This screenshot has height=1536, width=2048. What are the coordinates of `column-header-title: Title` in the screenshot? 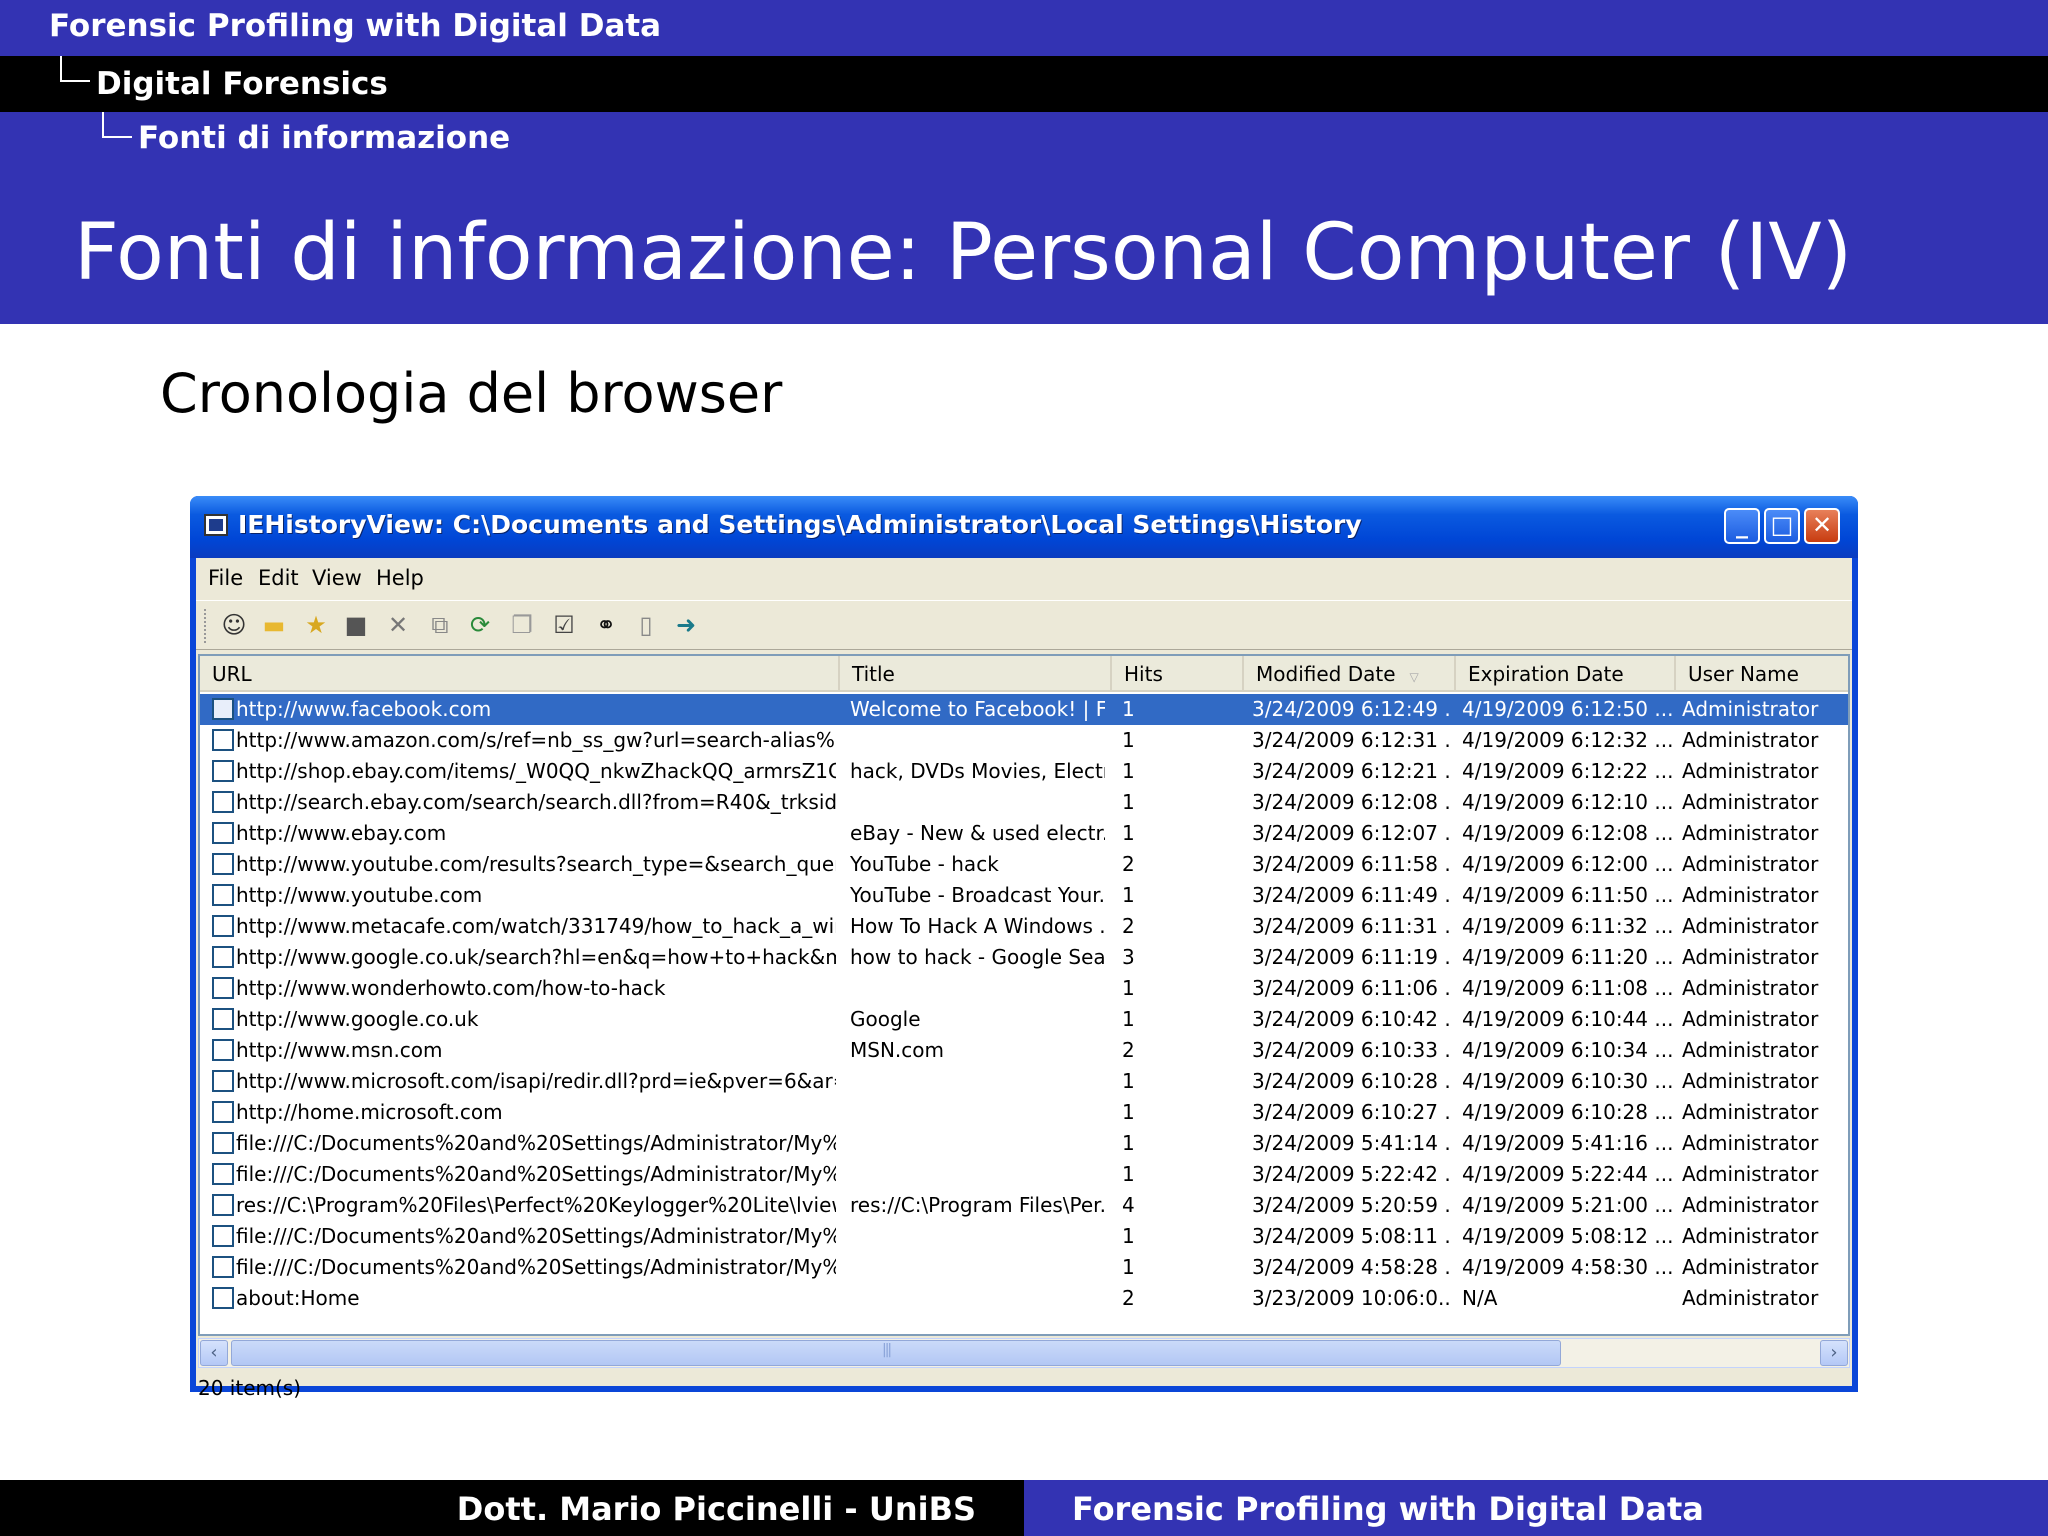 It's located at (976, 674).